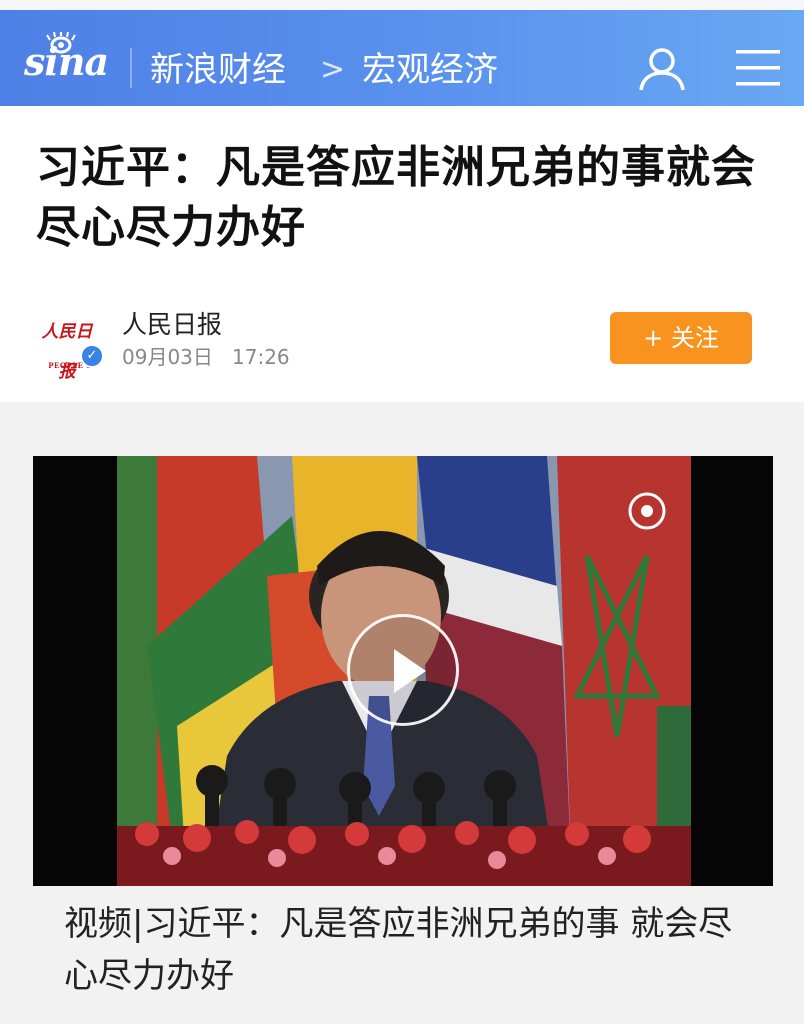  I want to click on menu-icon, so click(758, 68).